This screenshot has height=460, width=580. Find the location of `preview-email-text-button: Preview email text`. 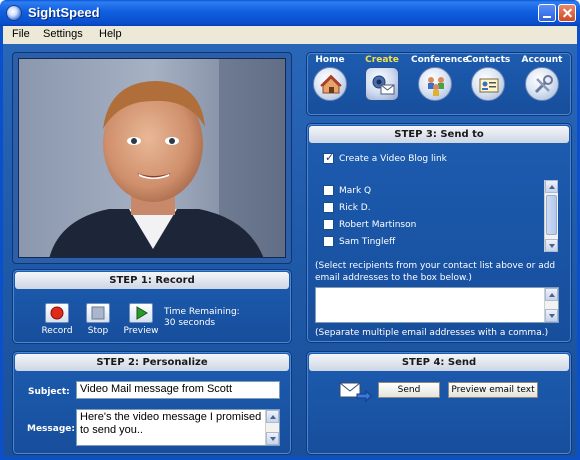

preview-email-text-button: Preview email text is located at coordinates (493, 390).